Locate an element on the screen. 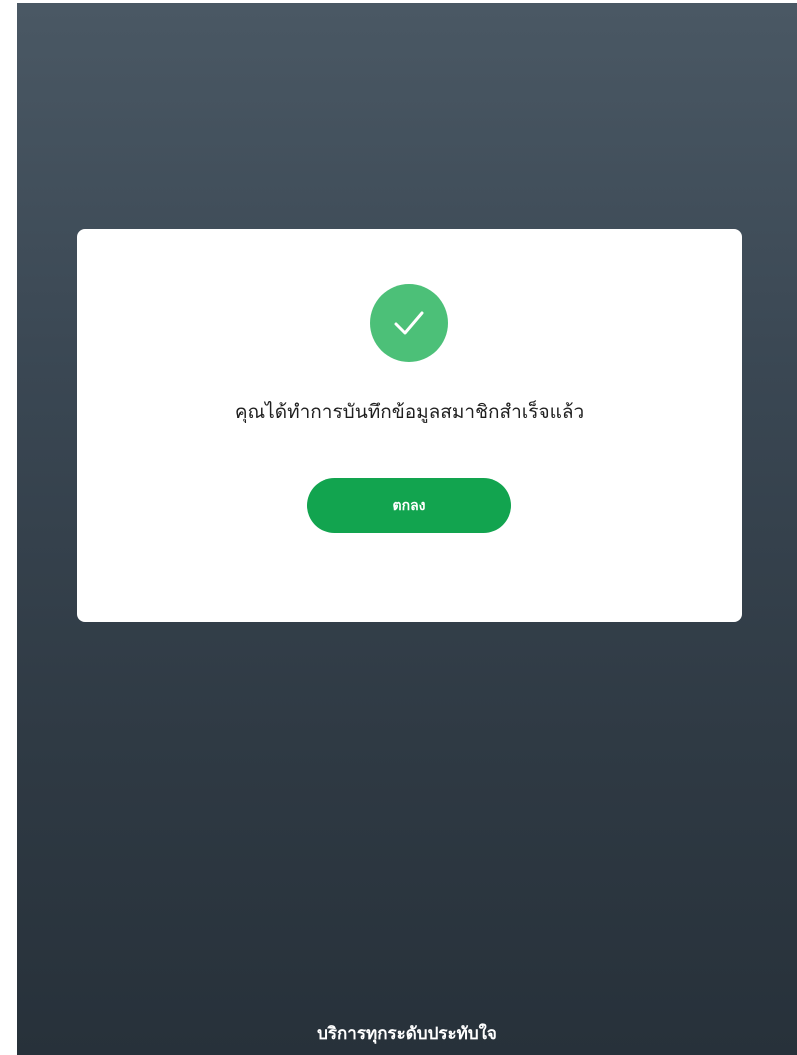  checkmark-icon is located at coordinates (409, 323).